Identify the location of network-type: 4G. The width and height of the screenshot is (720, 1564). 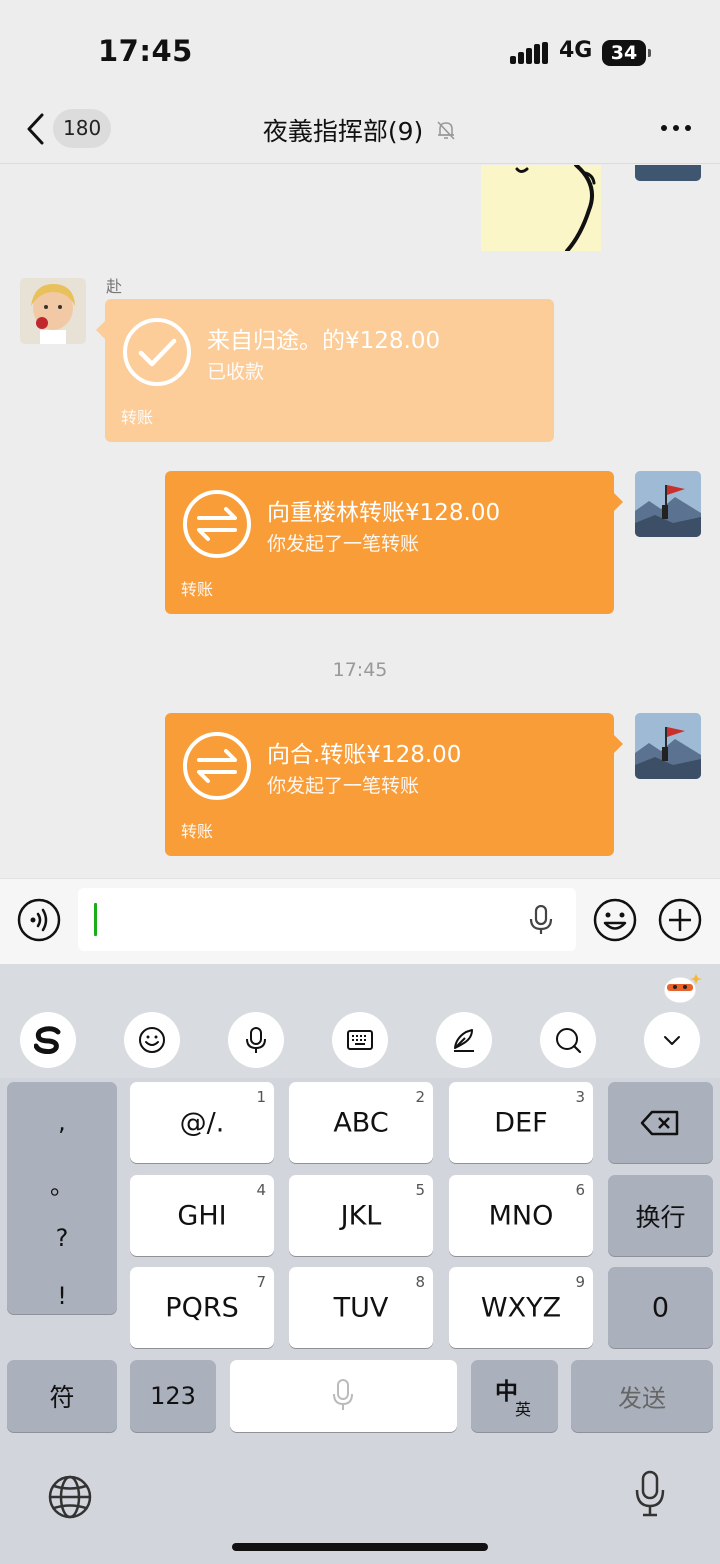
(576, 50).